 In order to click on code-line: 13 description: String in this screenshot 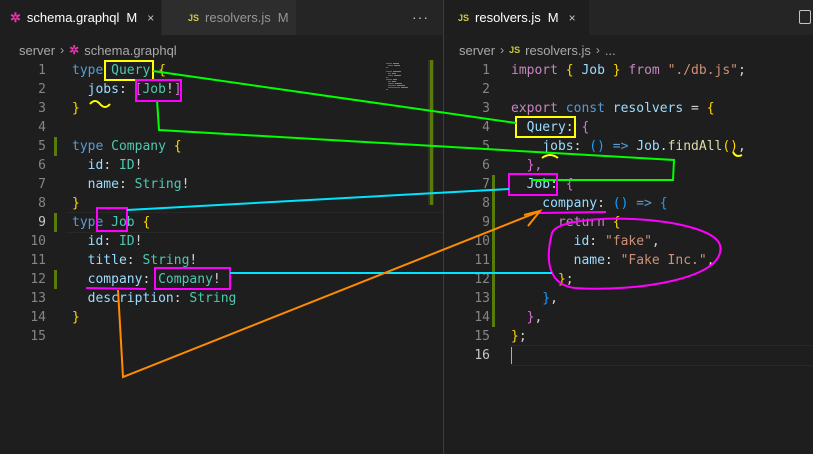, I will do `click(221, 298)`.